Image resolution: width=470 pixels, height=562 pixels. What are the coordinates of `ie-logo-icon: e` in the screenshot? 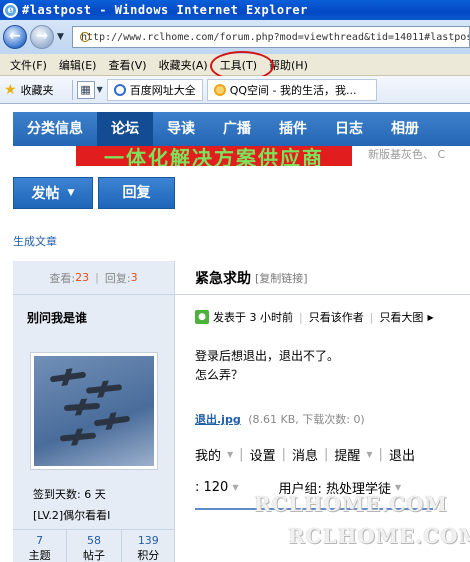 It's located at (10, 10).